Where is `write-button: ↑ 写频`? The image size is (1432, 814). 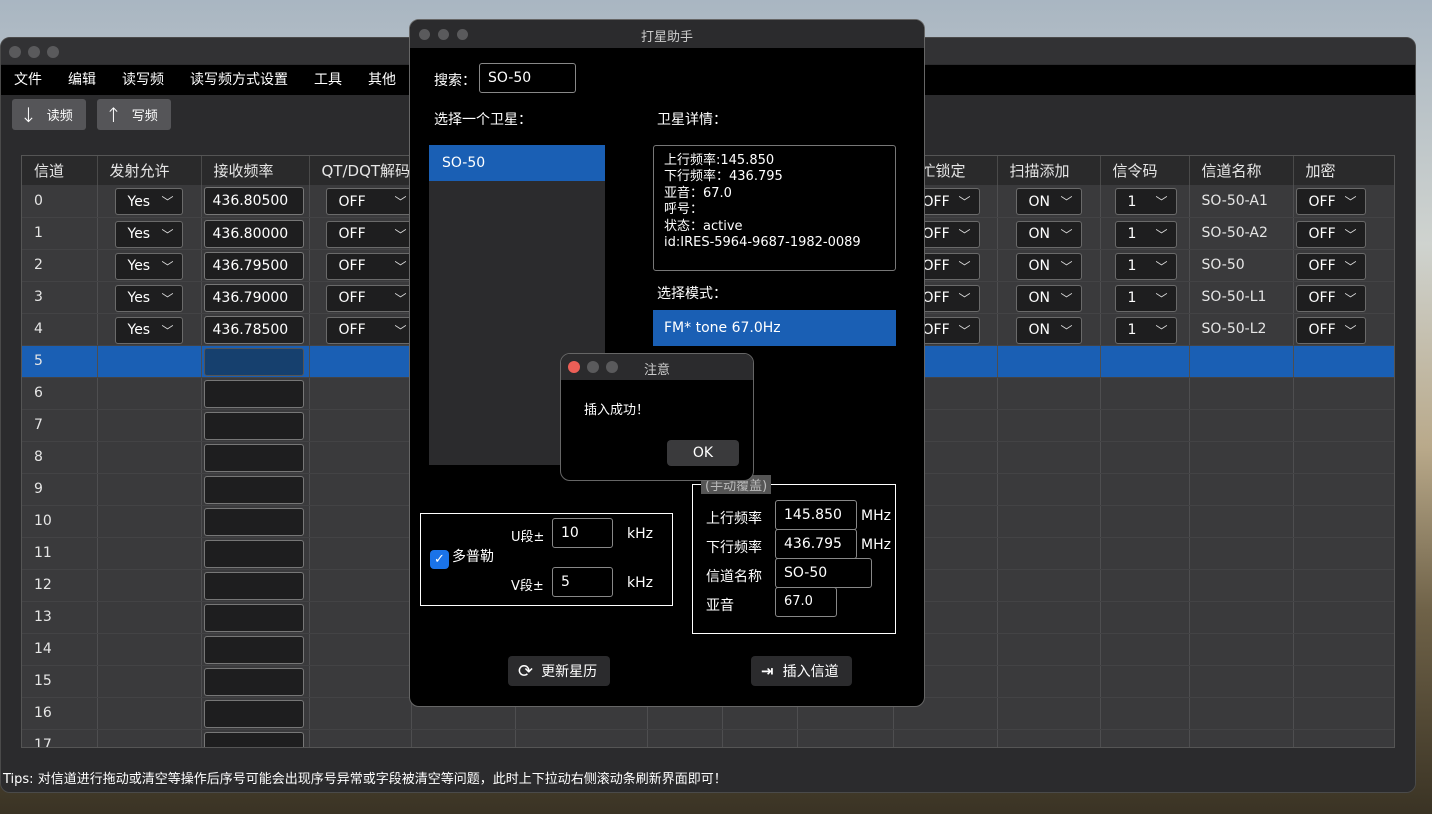
write-button: ↑ 写频 is located at coordinates (134, 114).